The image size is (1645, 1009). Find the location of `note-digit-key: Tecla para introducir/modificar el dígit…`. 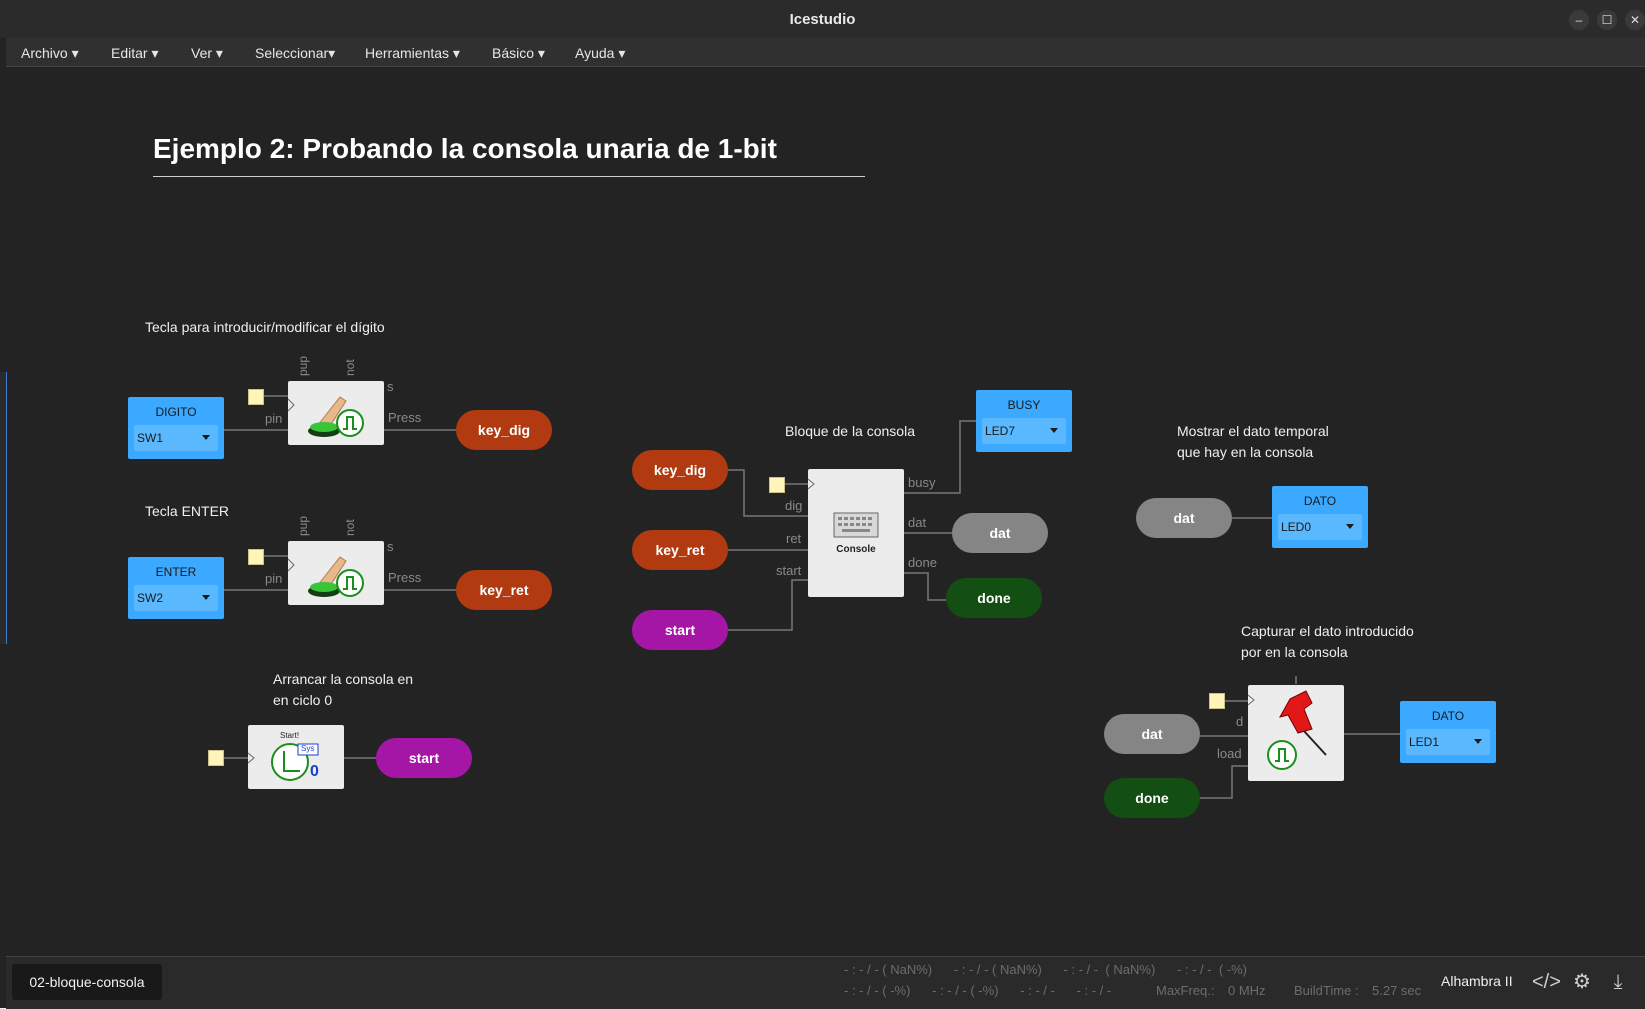

note-digit-key: Tecla para introducir/modificar el dígit… is located at coordinates (265, 327).